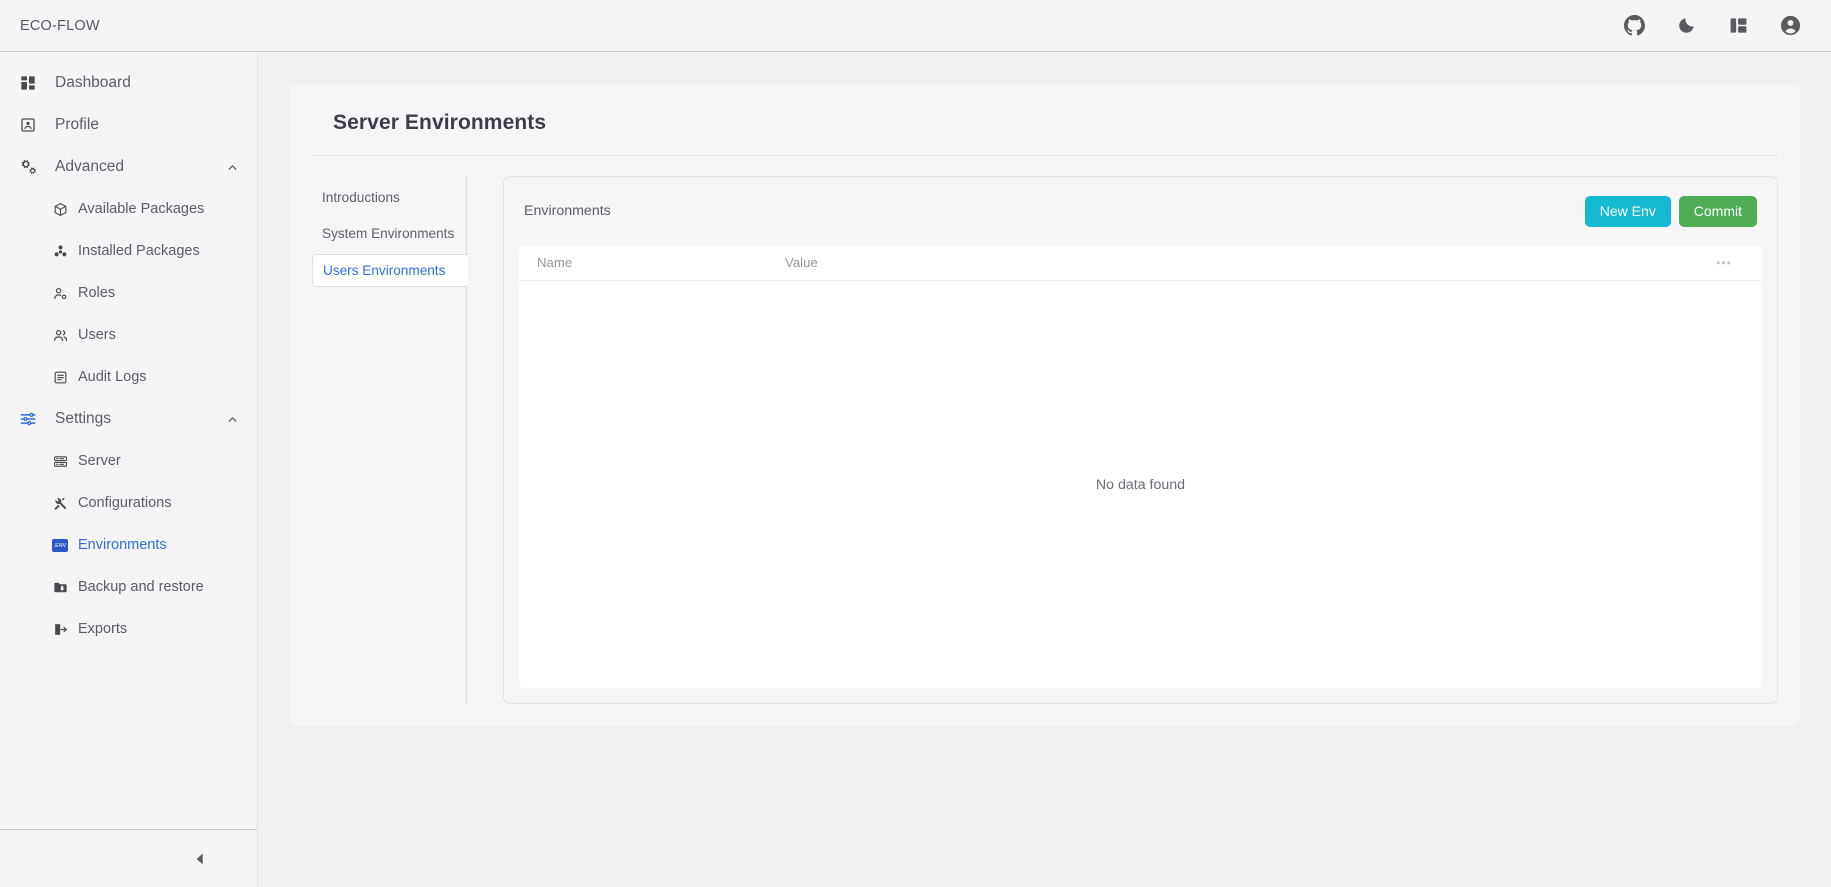 Image resolution: width=1831 pixels, height=887 pixels. I want to click on tab-users-environments: Users Environments, so click(390, 270).